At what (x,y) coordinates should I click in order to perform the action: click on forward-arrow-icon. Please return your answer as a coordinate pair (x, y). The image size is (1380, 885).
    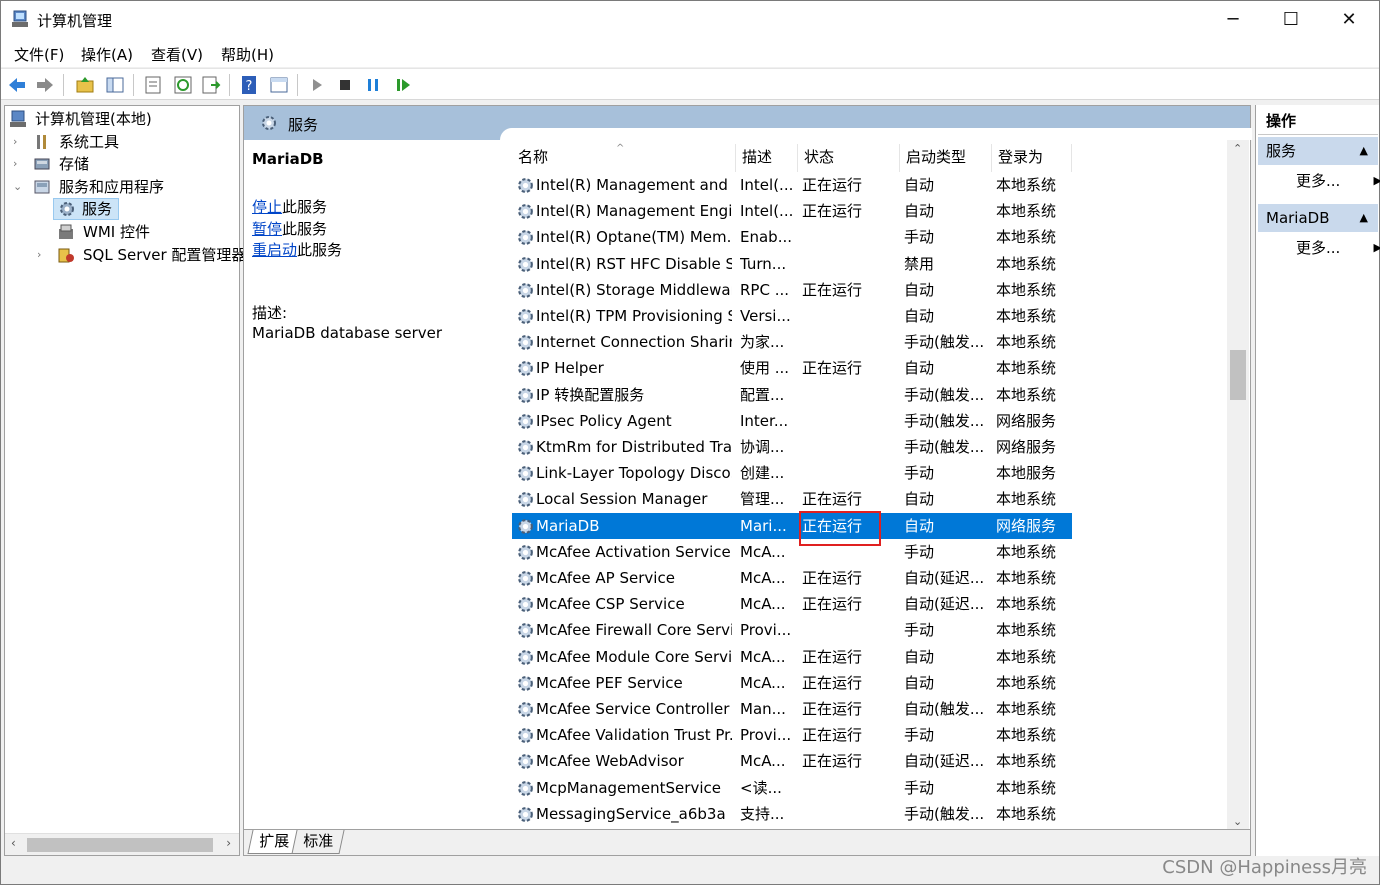
    Looking at the image, I should click on (45, 85).